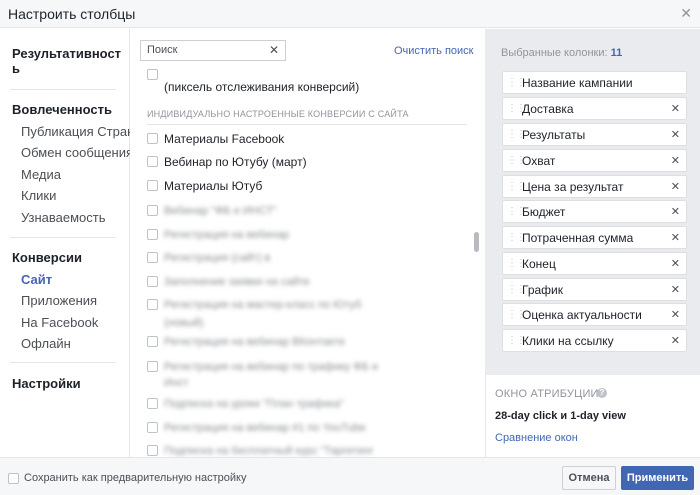  What do you see at coordinates (162, 50) in the screenshot?
I see `search-placeholder: Поиск` at bounding box center [162, 50].